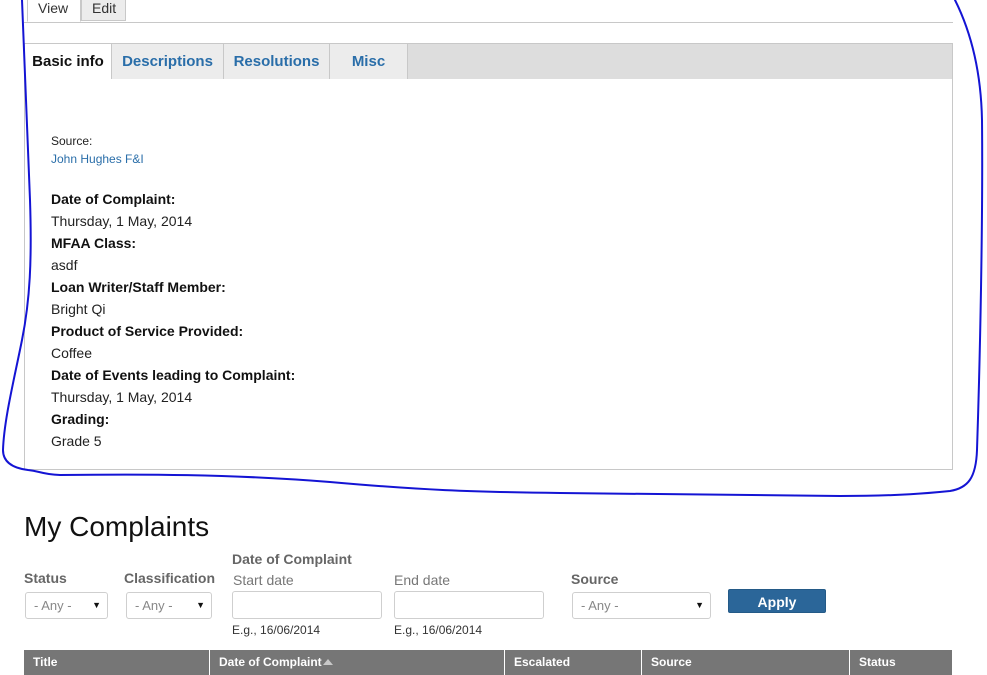  I want to click on end-date-input, so click(469, 605).